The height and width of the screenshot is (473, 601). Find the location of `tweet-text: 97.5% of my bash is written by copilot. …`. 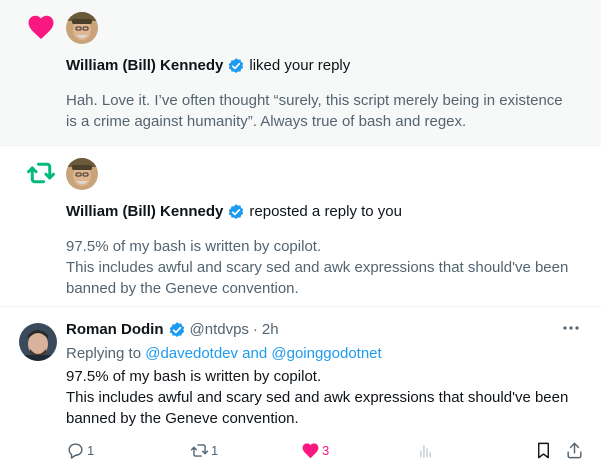

tweet-text: 97.5% of my bash is written by copilot. … is located at coordinates (317, 397).